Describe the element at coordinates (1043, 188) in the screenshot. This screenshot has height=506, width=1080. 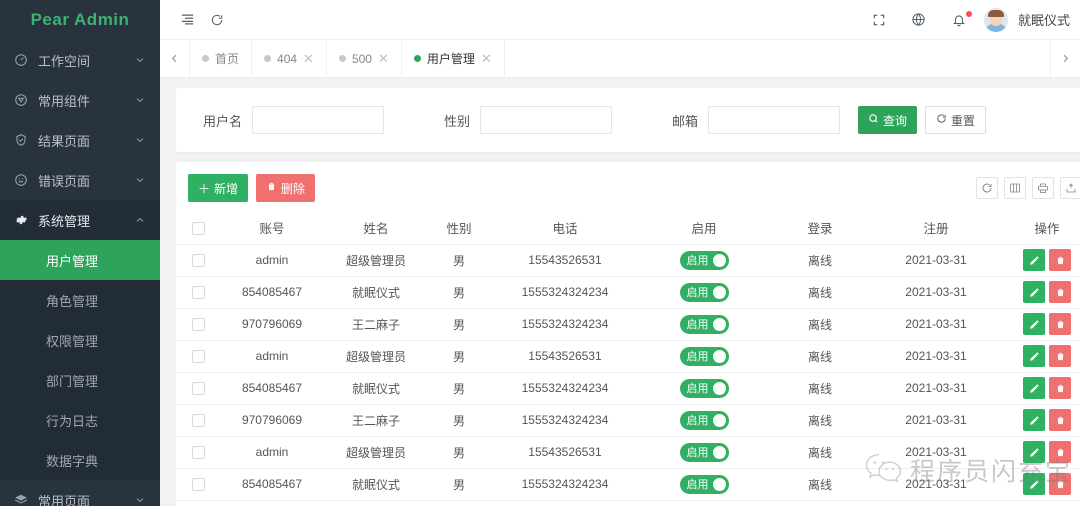
I see `print-icon` at that location.